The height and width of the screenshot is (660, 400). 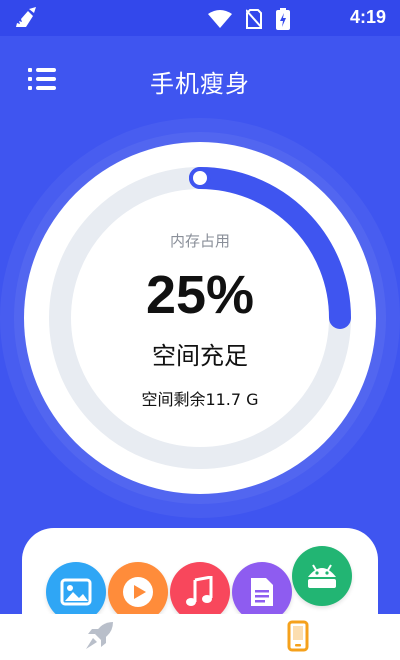 What do you see at coordinates (200, 637) in the screenshot?
I see `bottom-navigation` at bounding box center [200, 637].